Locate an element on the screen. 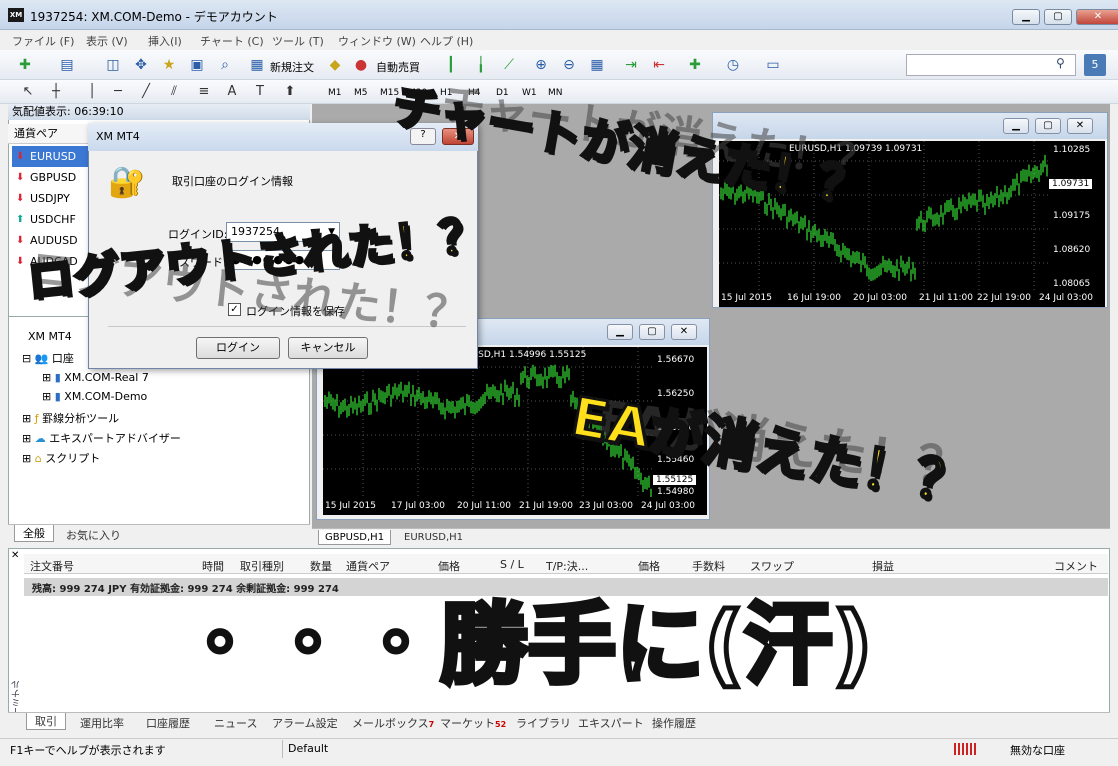  tf-m1: M1 is located at coordinates (335, 93).